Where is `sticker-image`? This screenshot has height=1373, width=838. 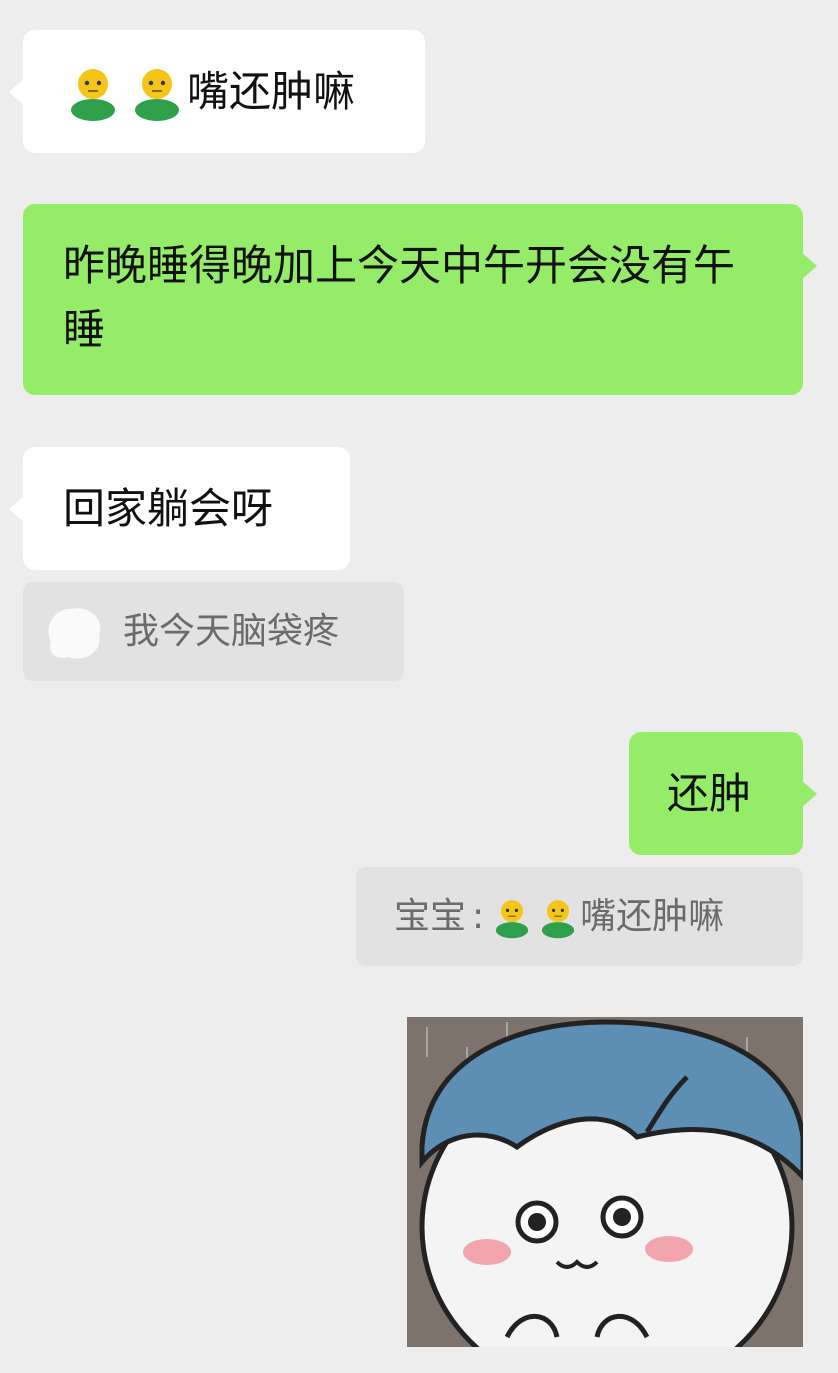
sticker-image is located at coordinates (605, 1182).